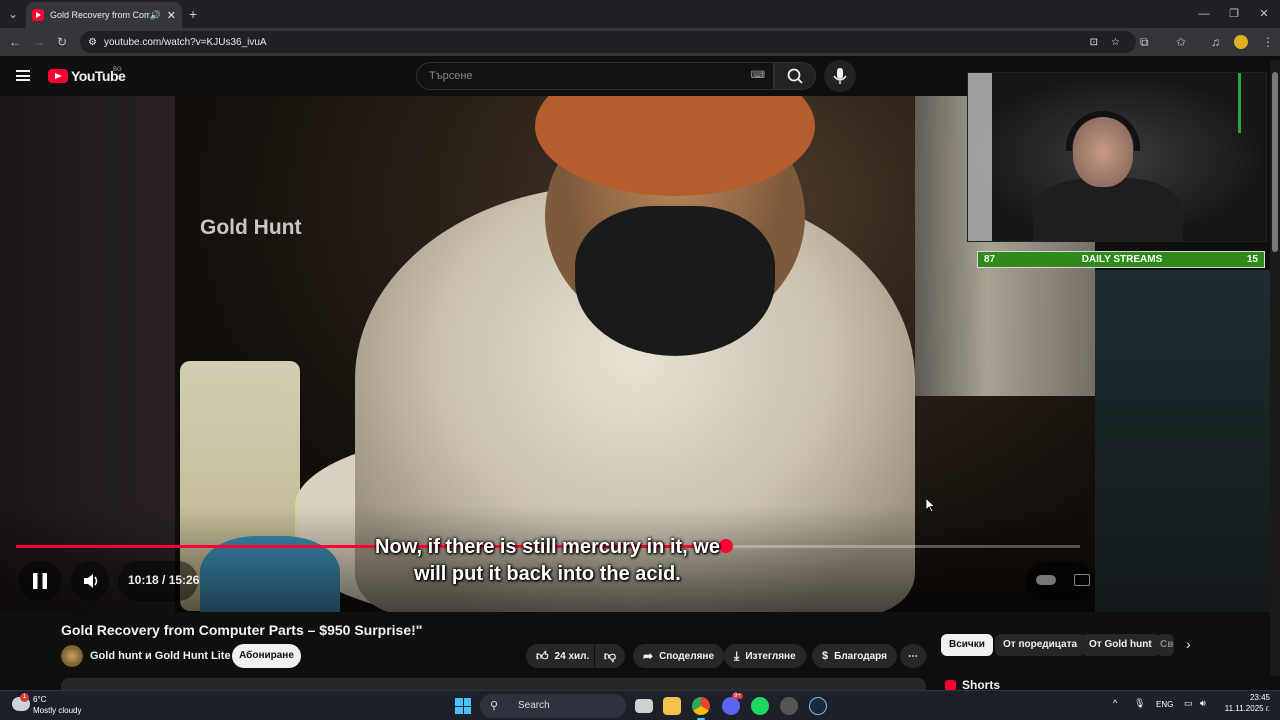 The image size is (1280, 720). I want to click on like-button: 👍︎ 24 хил., so click(560, 656).